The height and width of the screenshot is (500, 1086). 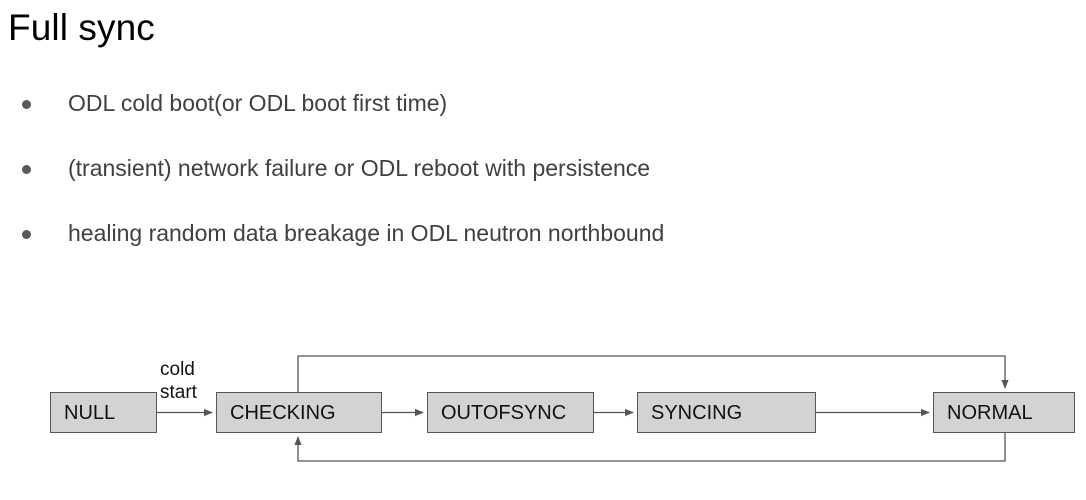 What do you see at coordinates (990, 412) in the screenshot?
I see `state-node-label: NORMAL` at bounding box center [990, 412].